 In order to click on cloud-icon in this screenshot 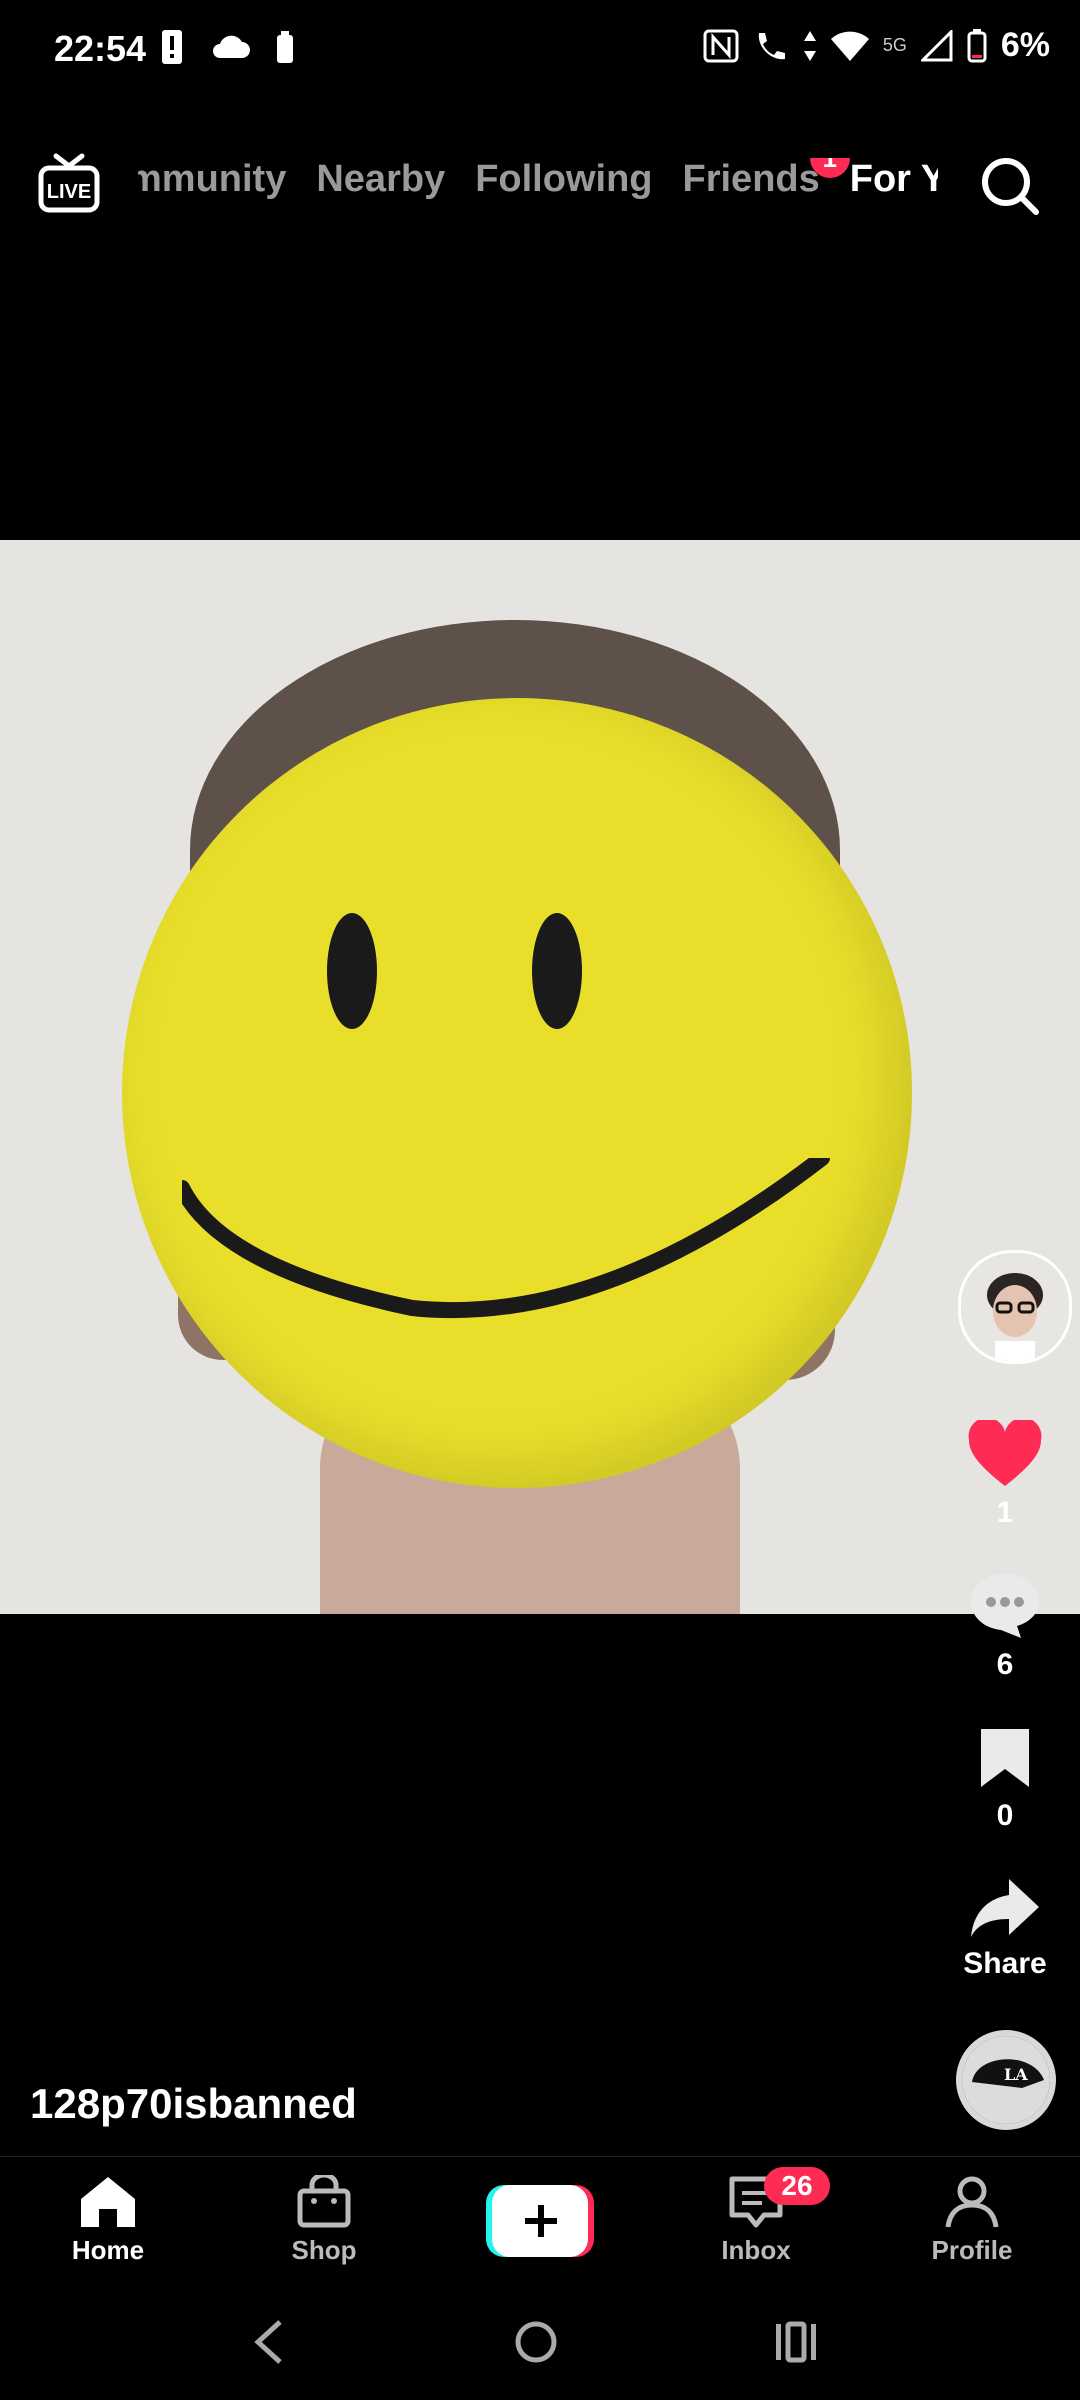, I will do `click(231, 46)`.